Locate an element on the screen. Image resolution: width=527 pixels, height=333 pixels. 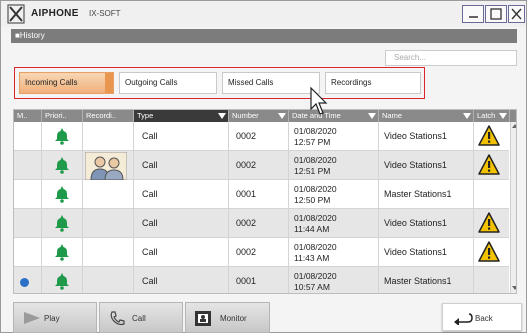
column-header-marked: M.. is located at coordinates (28, 116).